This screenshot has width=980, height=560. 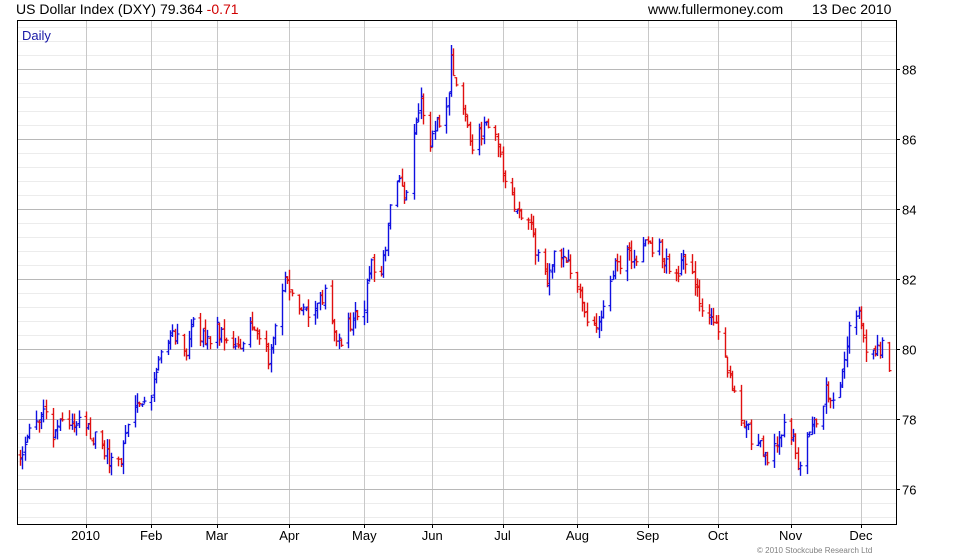 I want to click on x-tick-label: Jul, so click(x=502, y=535).